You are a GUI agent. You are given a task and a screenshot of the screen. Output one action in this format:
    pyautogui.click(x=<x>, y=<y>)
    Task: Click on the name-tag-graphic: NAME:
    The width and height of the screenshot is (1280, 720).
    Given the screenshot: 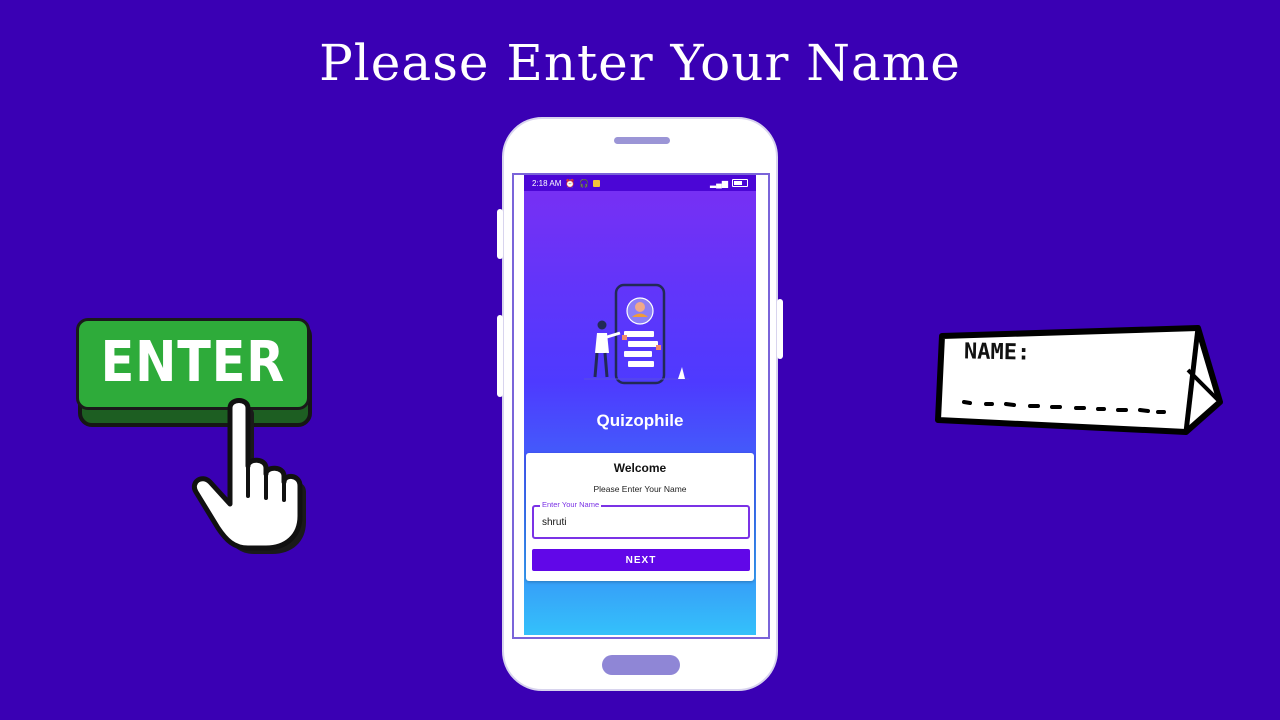 What is the action you would take?
    pyautogui.click(x=1080, y=382)
    